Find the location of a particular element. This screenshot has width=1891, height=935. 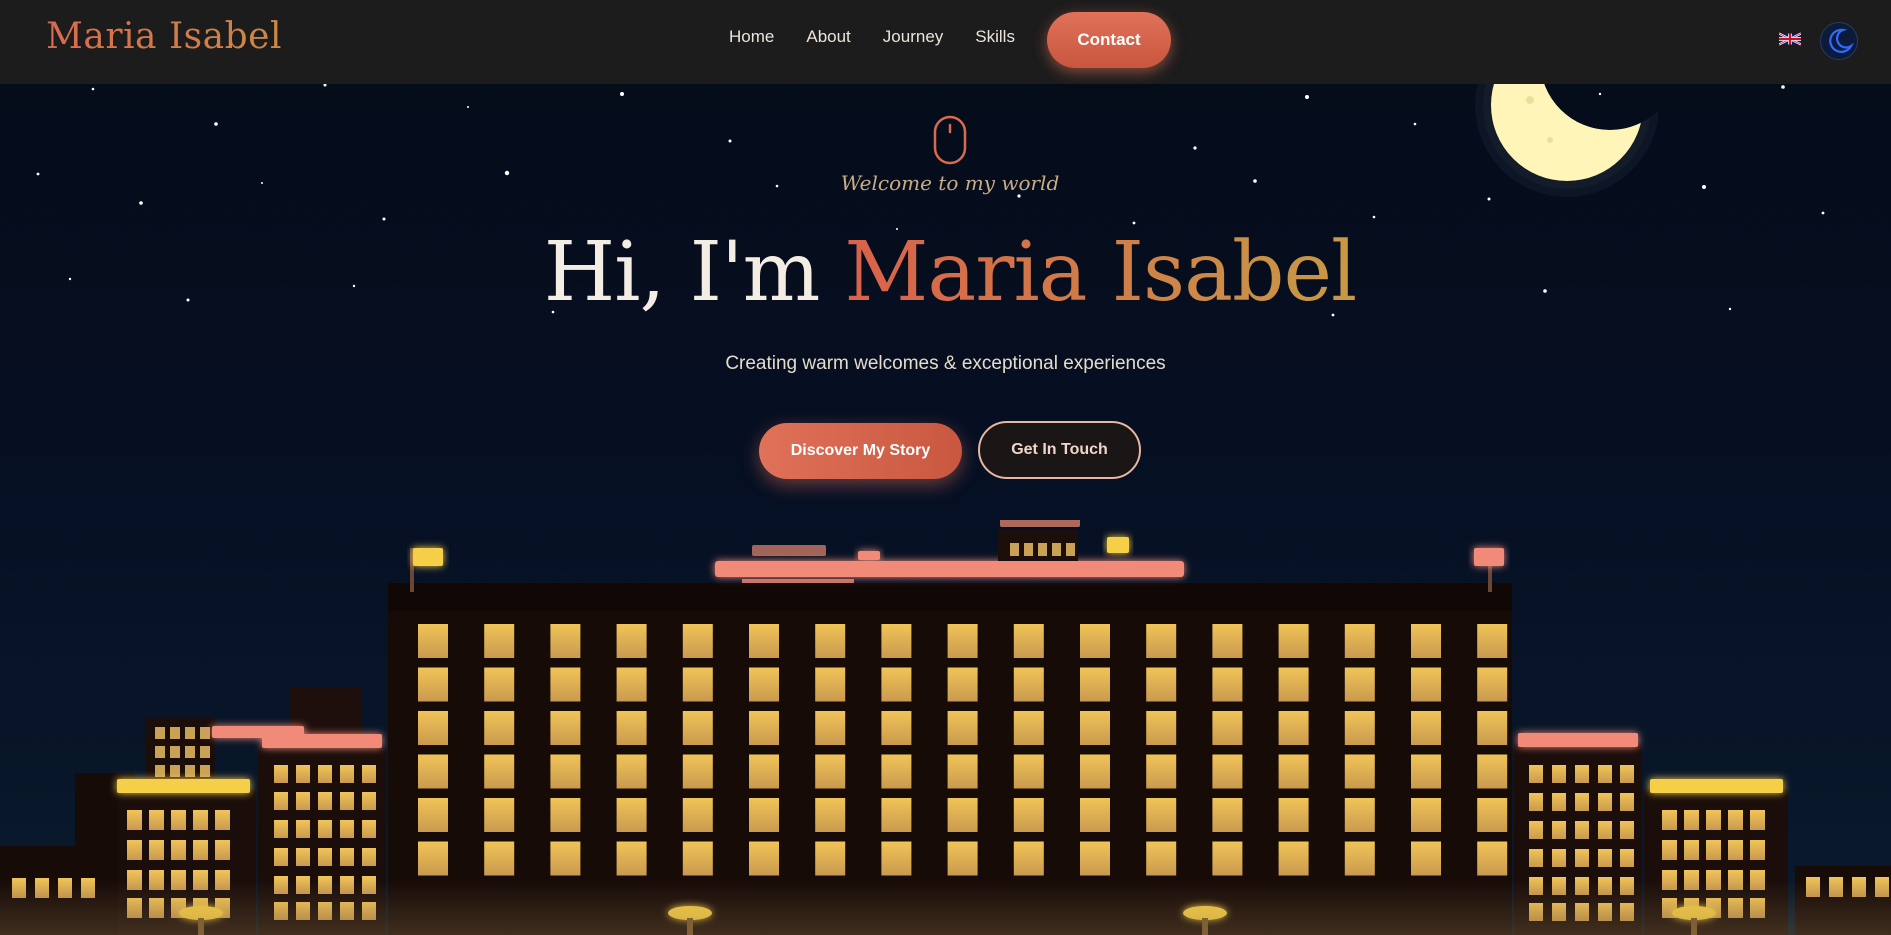

brand-logo: Maria Isabel is located at coordinates (164, 36).